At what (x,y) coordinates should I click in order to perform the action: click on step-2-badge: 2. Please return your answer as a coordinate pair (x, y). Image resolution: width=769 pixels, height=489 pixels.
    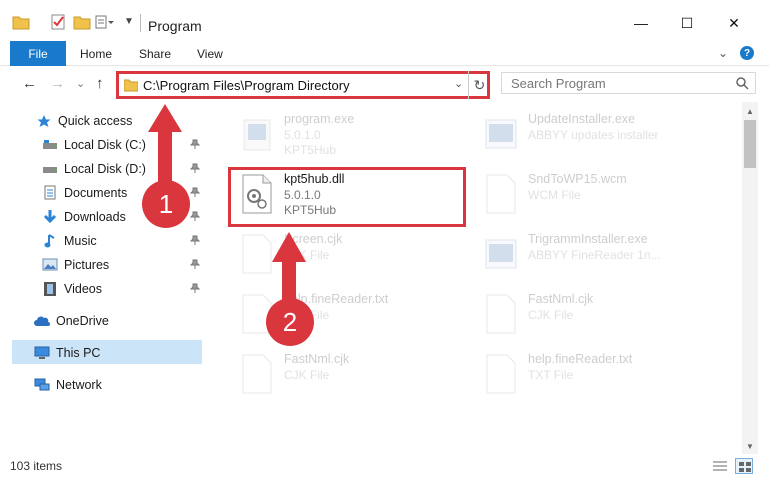
    Looking at the image, I should click on (290, 322).